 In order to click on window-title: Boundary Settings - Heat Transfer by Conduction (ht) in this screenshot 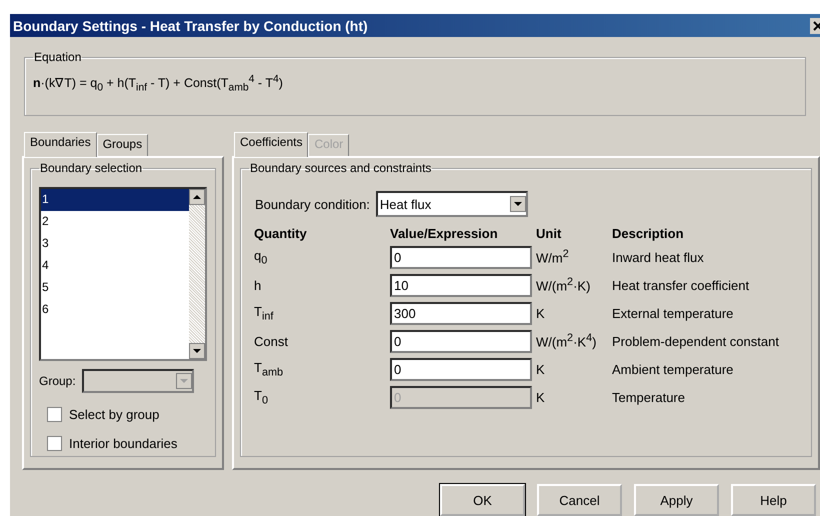, I will do `click(190, 26)`.